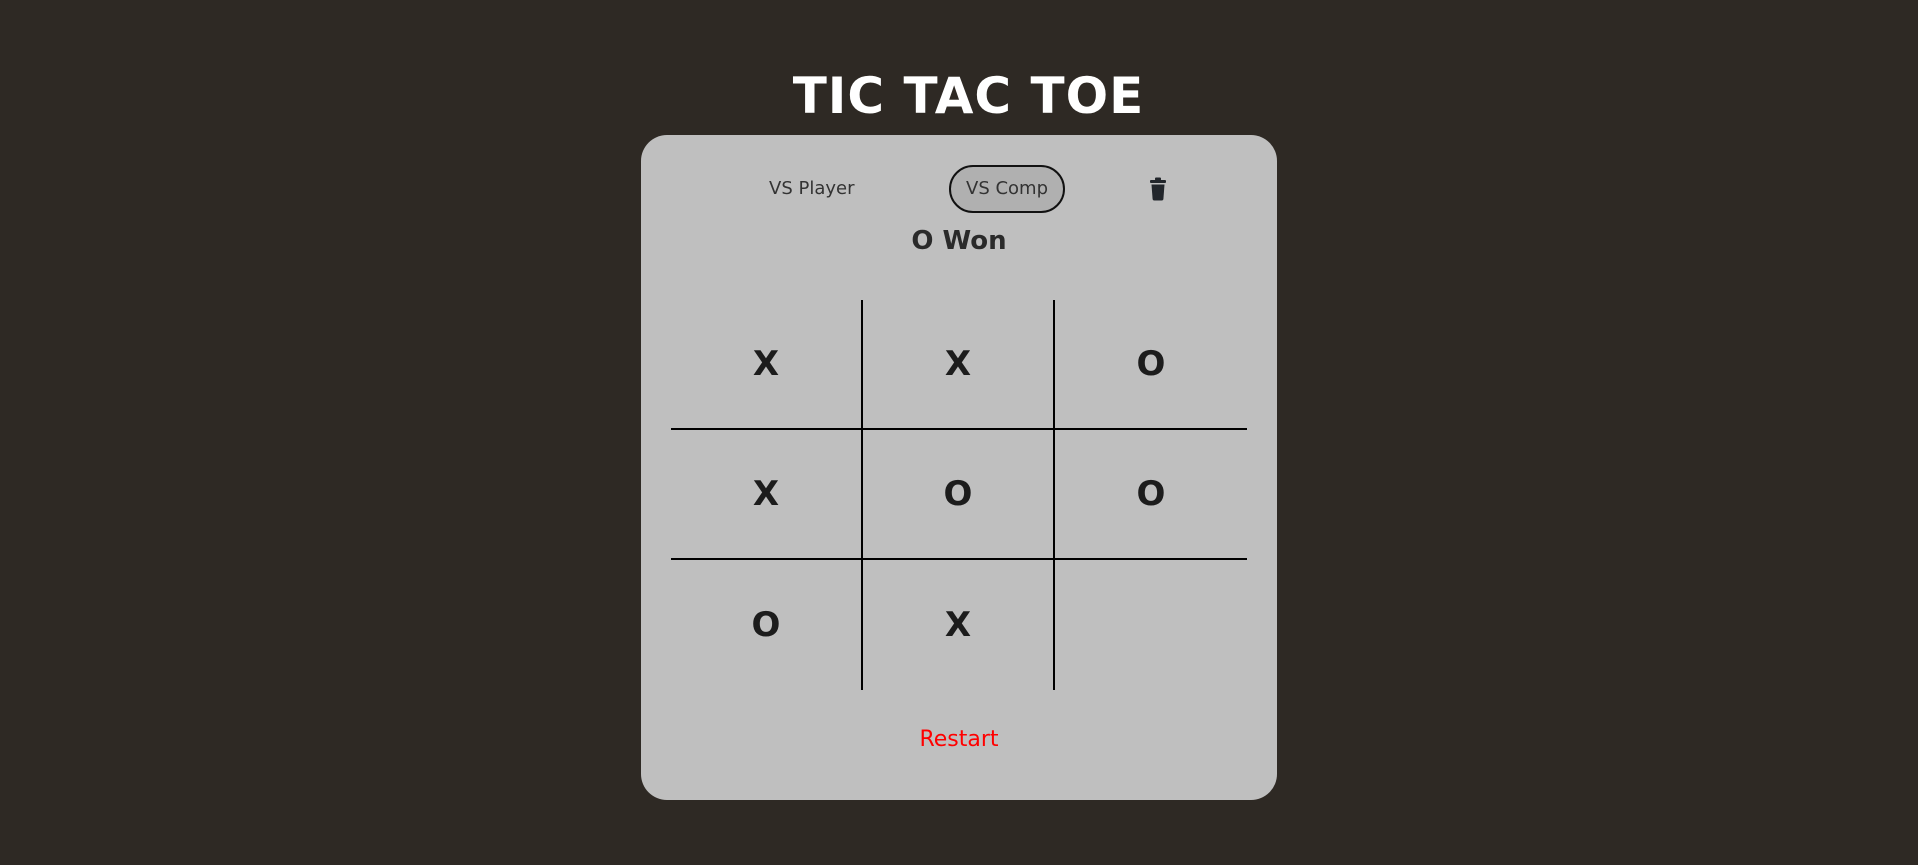 The image size is (1918, 865). Describe the element at coordinates (1158, 189) in the screenshot. I see `trash-icon` at that location.